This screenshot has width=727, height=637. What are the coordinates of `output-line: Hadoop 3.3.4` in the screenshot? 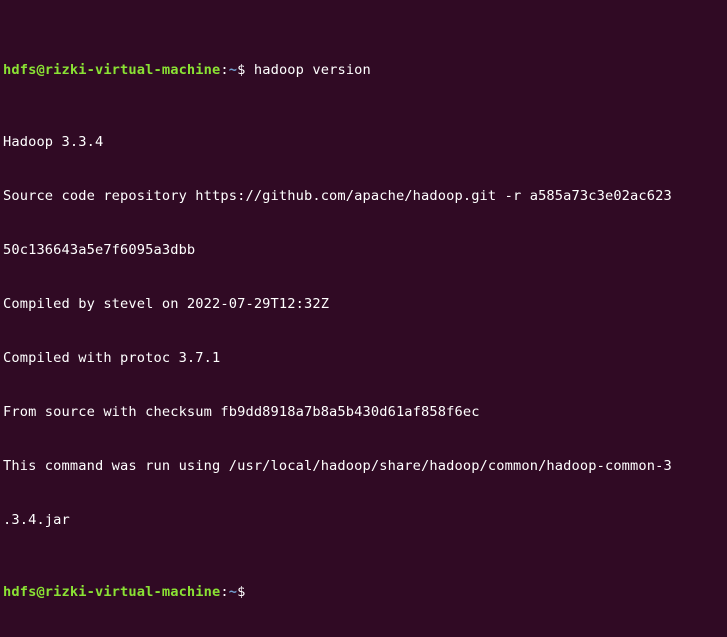 It's located at (53, 142).